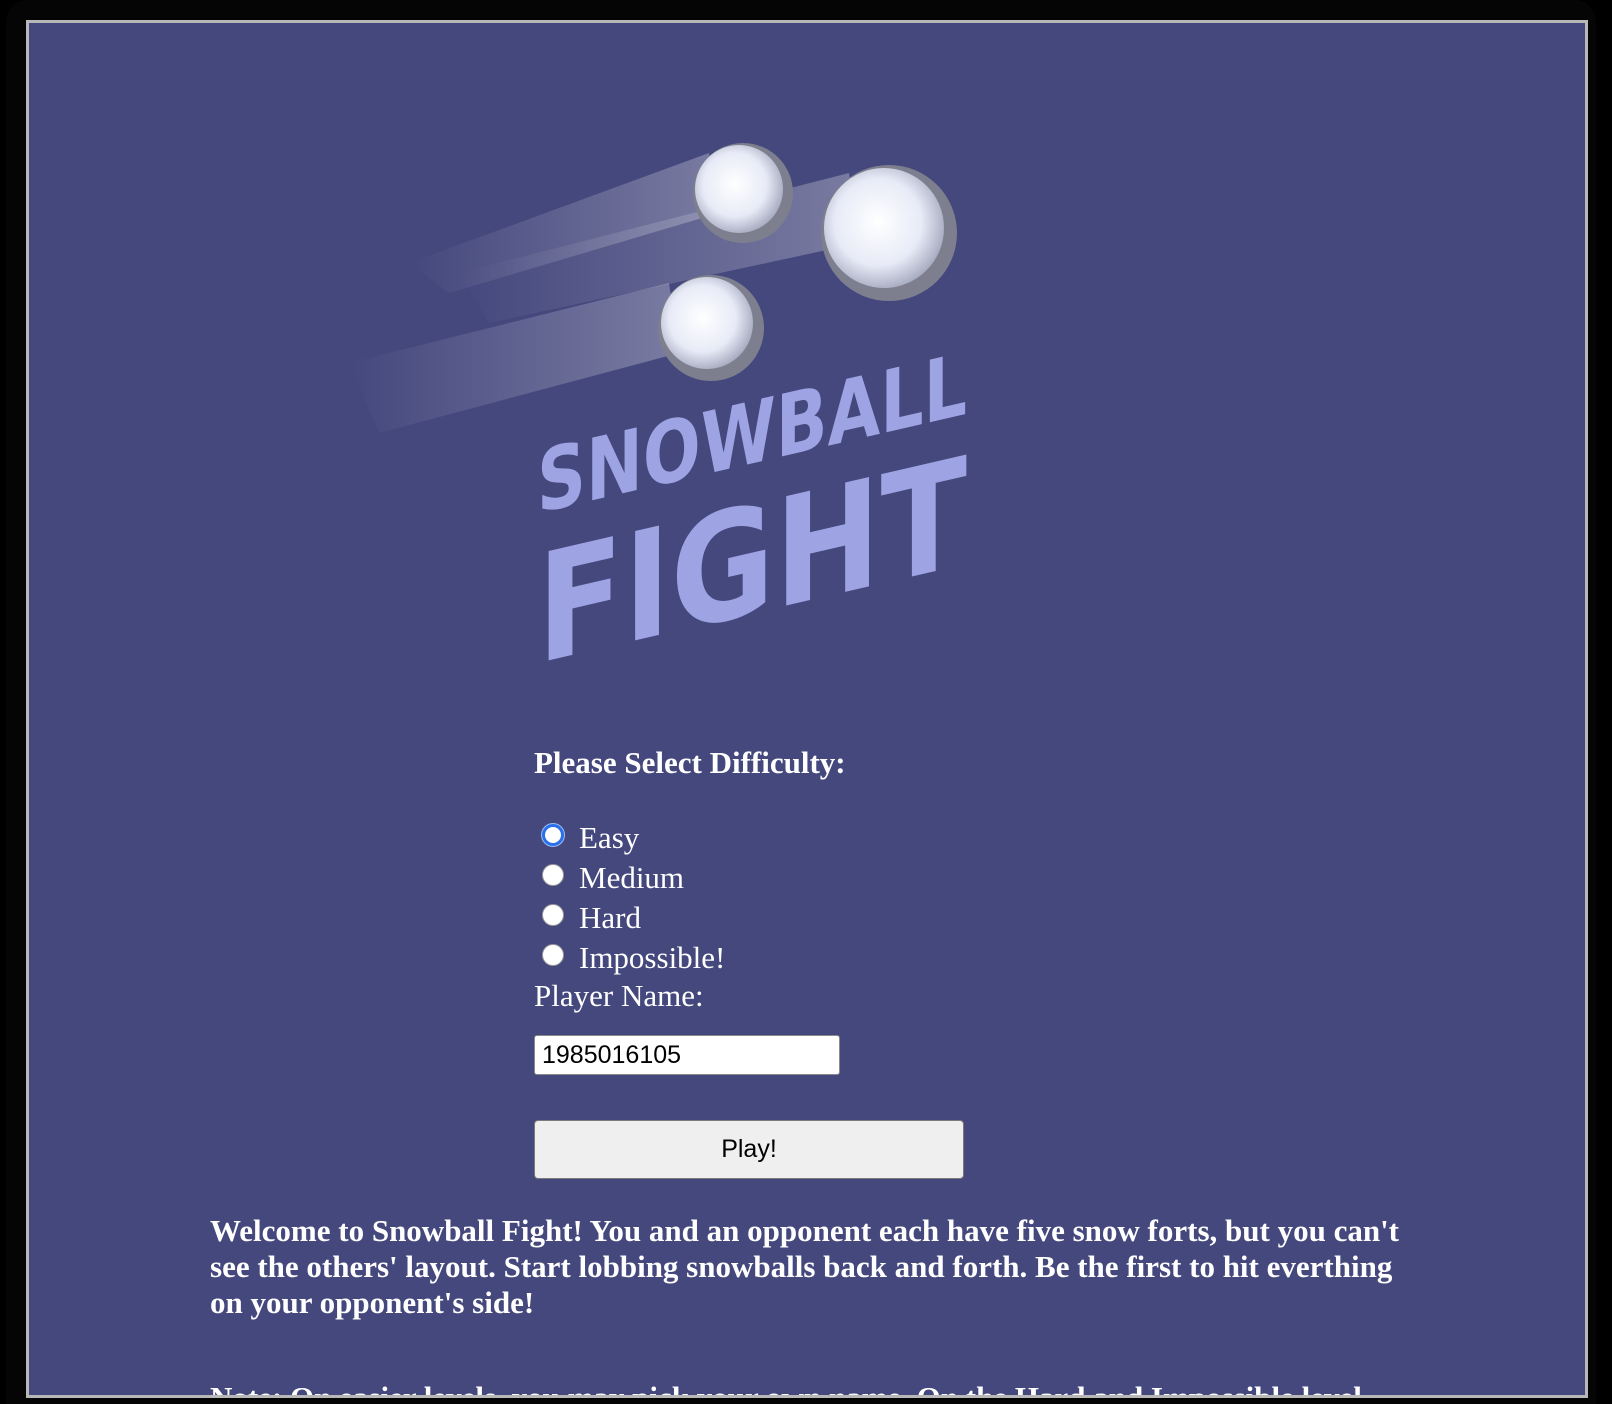  I want to click on difficulty-heading: Please Select Difficulty:, so click(690, 762).